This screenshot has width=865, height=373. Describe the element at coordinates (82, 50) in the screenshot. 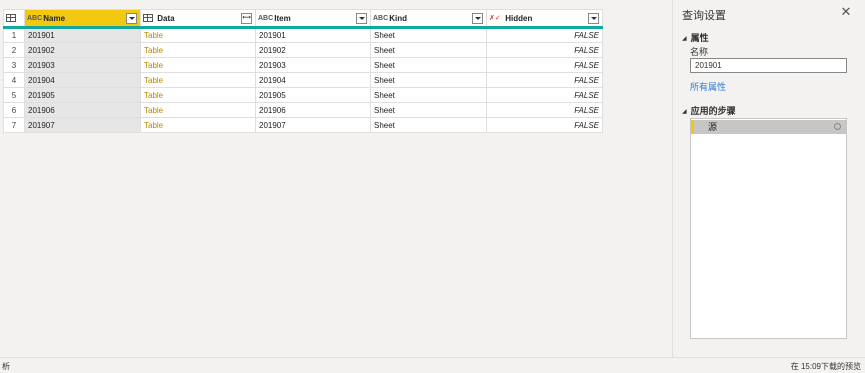

I see `cell-name: 201902` at that location.